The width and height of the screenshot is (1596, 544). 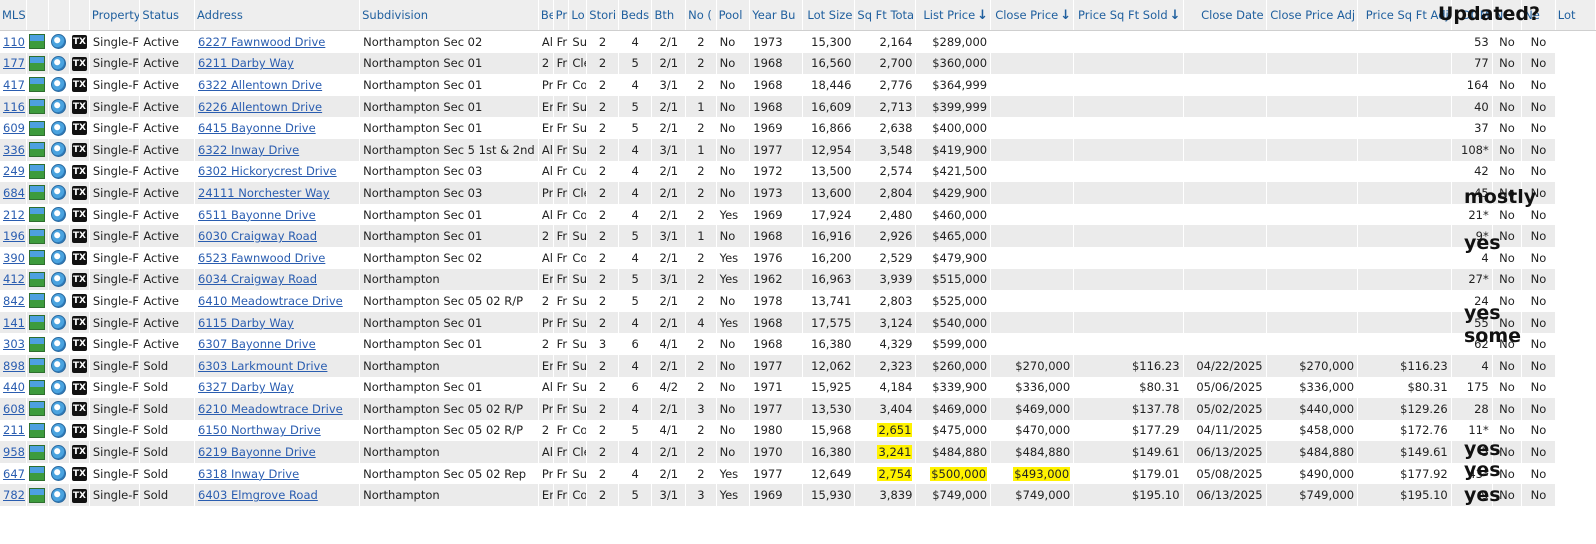 I want to click on sort-desc-icon: ↓, so click(x=982, y=15).